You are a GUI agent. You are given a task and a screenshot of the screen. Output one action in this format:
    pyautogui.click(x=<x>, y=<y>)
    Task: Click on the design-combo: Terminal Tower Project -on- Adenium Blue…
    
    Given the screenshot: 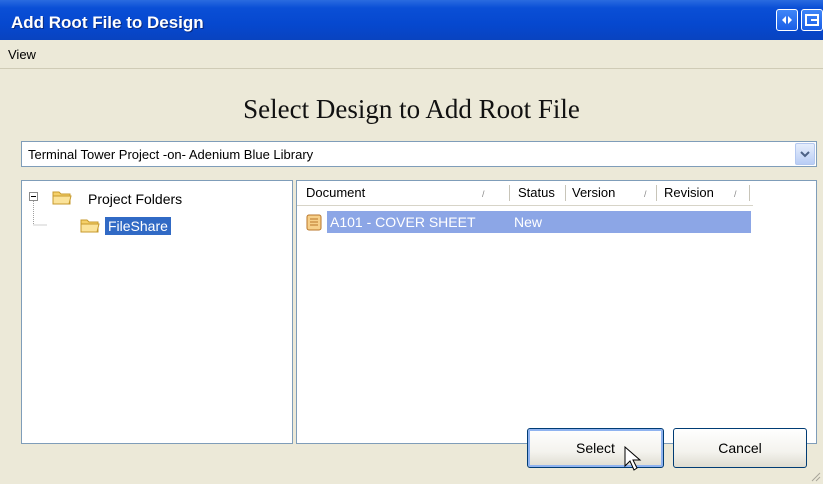 What is the action you would take?
    pyautogui.click(x=419, y=154)
    